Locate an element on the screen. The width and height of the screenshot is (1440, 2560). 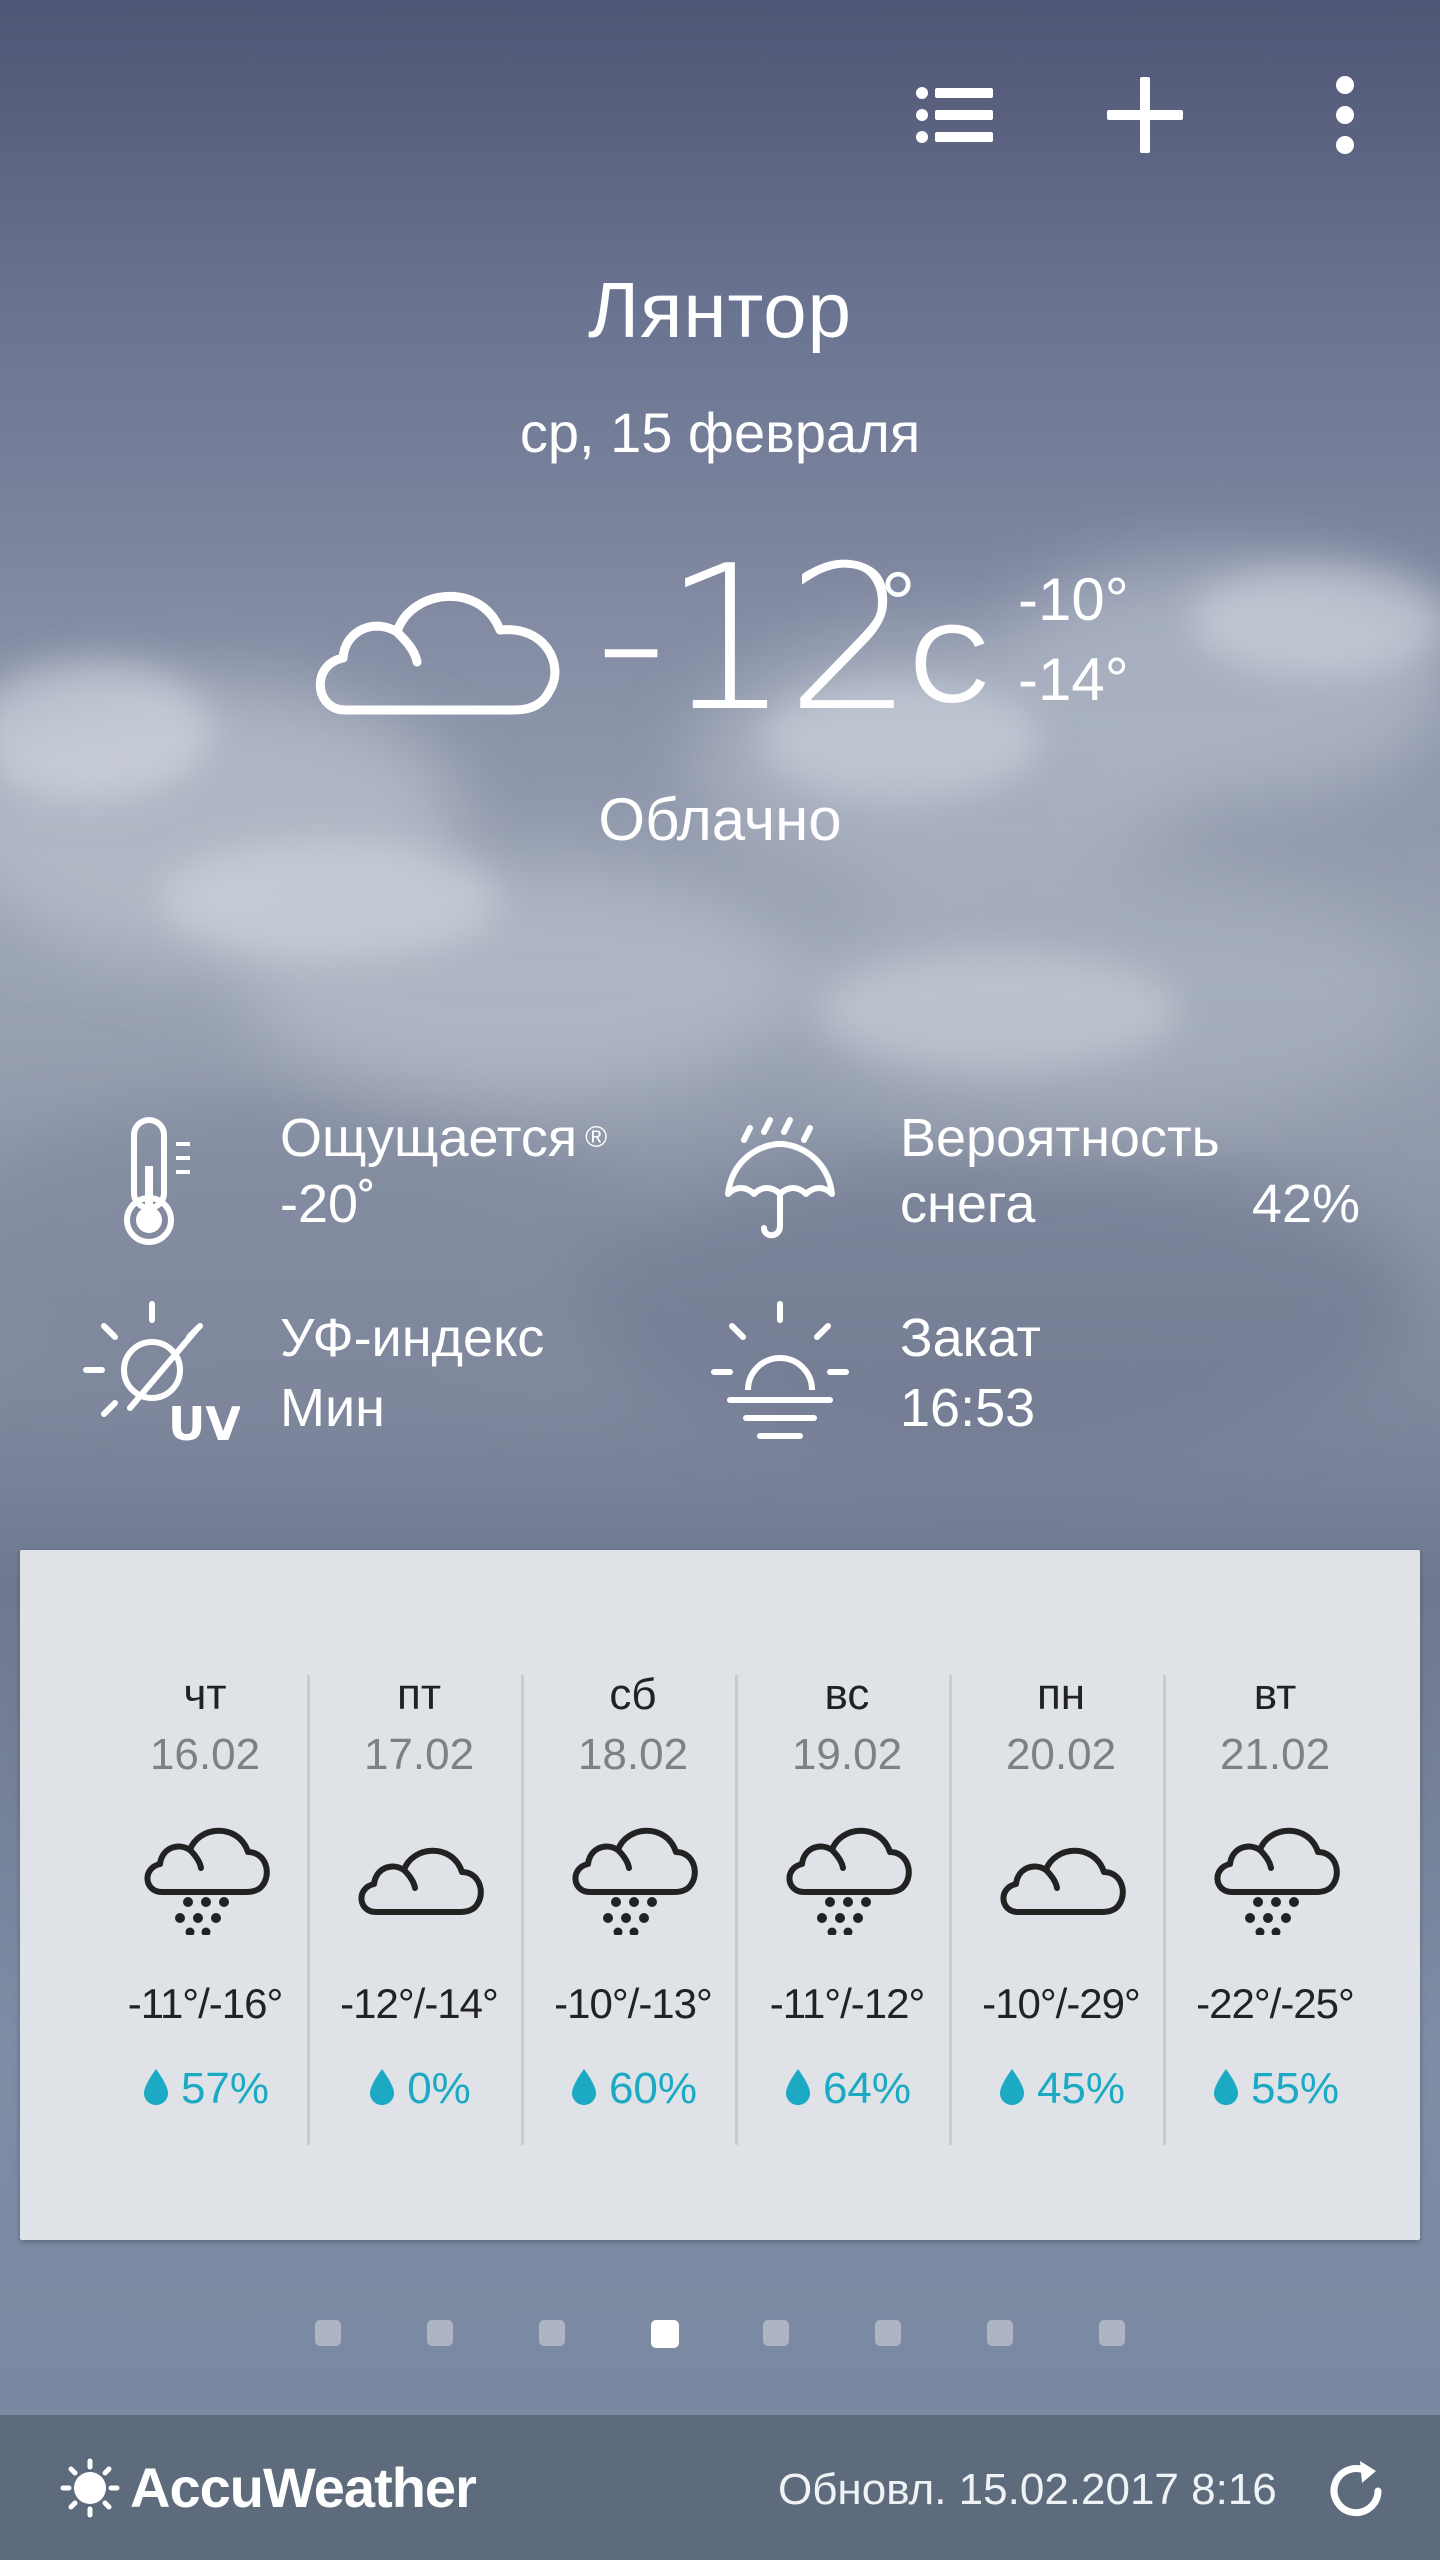
forecast-precipitation: 57% is located at coordinates (205, 2089).